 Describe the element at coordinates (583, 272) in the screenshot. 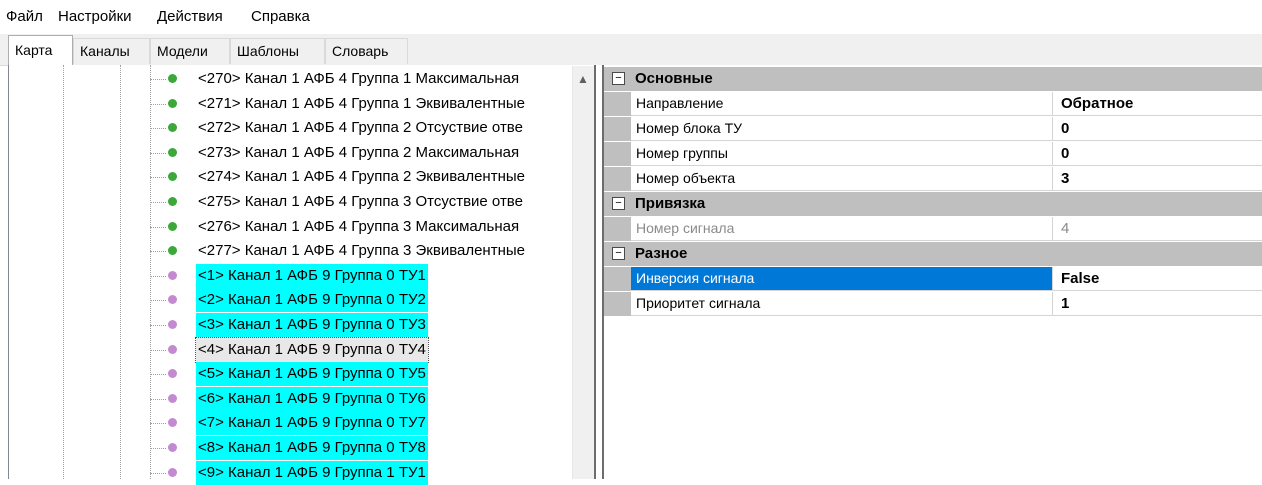

I see `tree-scrollbar: ▲` at that location.